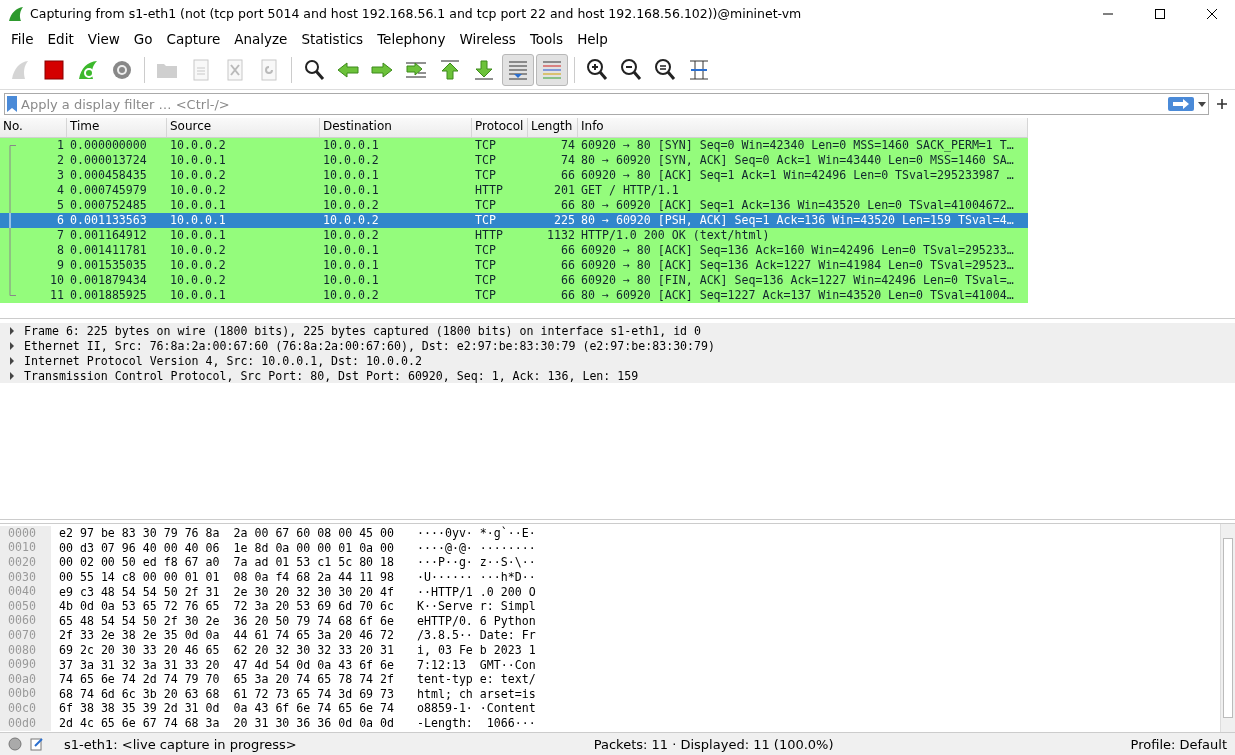 Image resolution: width=1235 pixels, height=755 pixels. What do you see at coordinates (803, 127) in the screenshot?
I see `column-header: Info` at bounding box center [803, 127].